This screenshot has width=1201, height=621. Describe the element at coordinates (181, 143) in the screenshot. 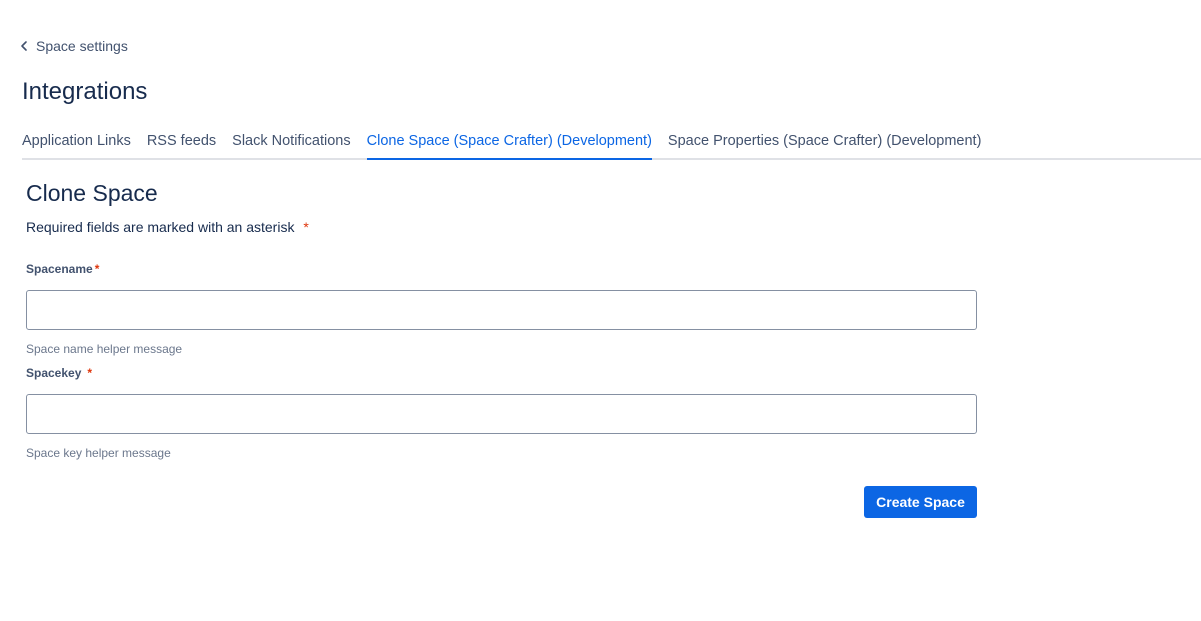

I see `tab-rss-feeds: RSS feeds` at that location.